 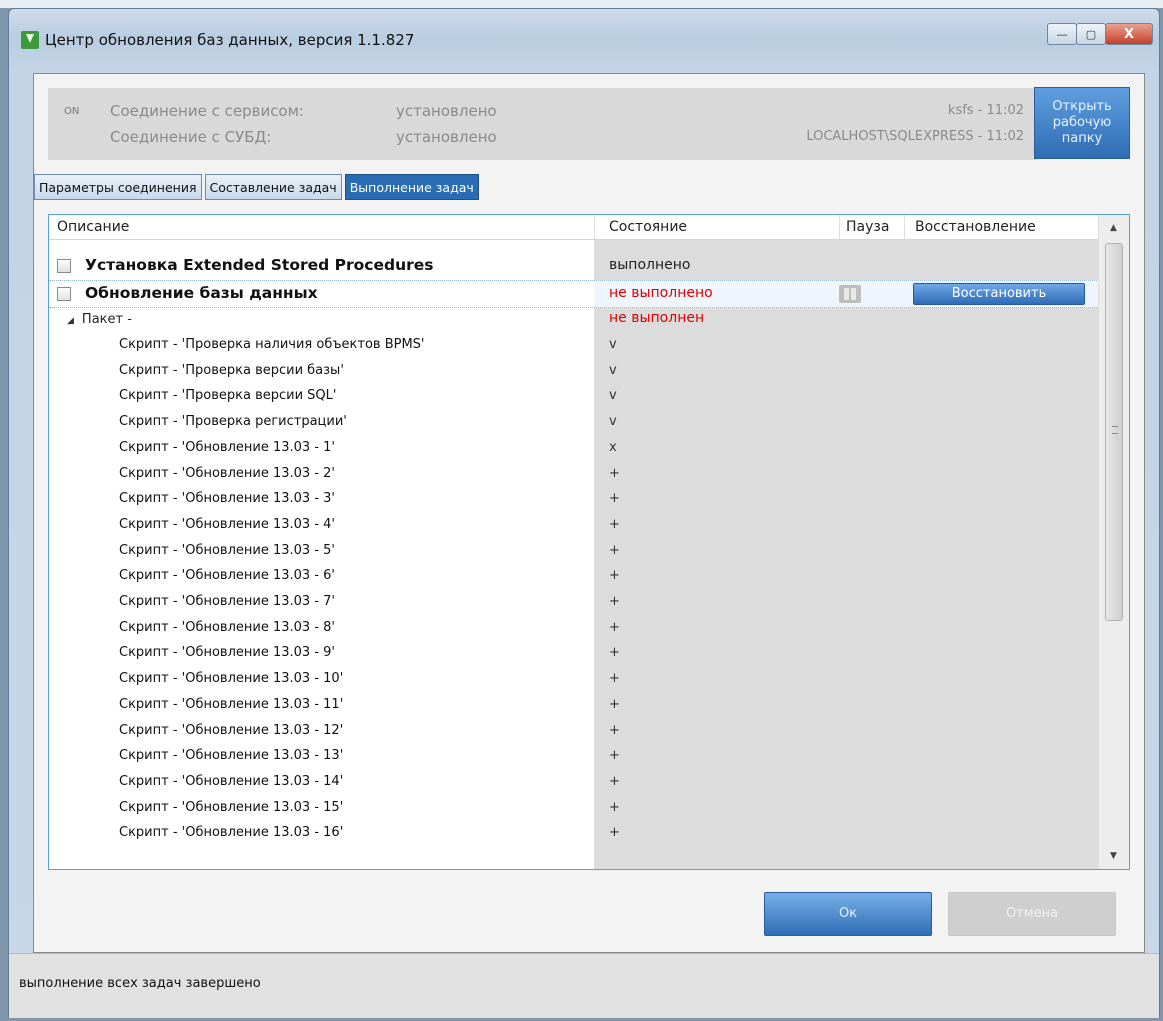 I want to click on script-row: Скрипт - 'Проверка версии базы' v, so click(x=574, y=371).